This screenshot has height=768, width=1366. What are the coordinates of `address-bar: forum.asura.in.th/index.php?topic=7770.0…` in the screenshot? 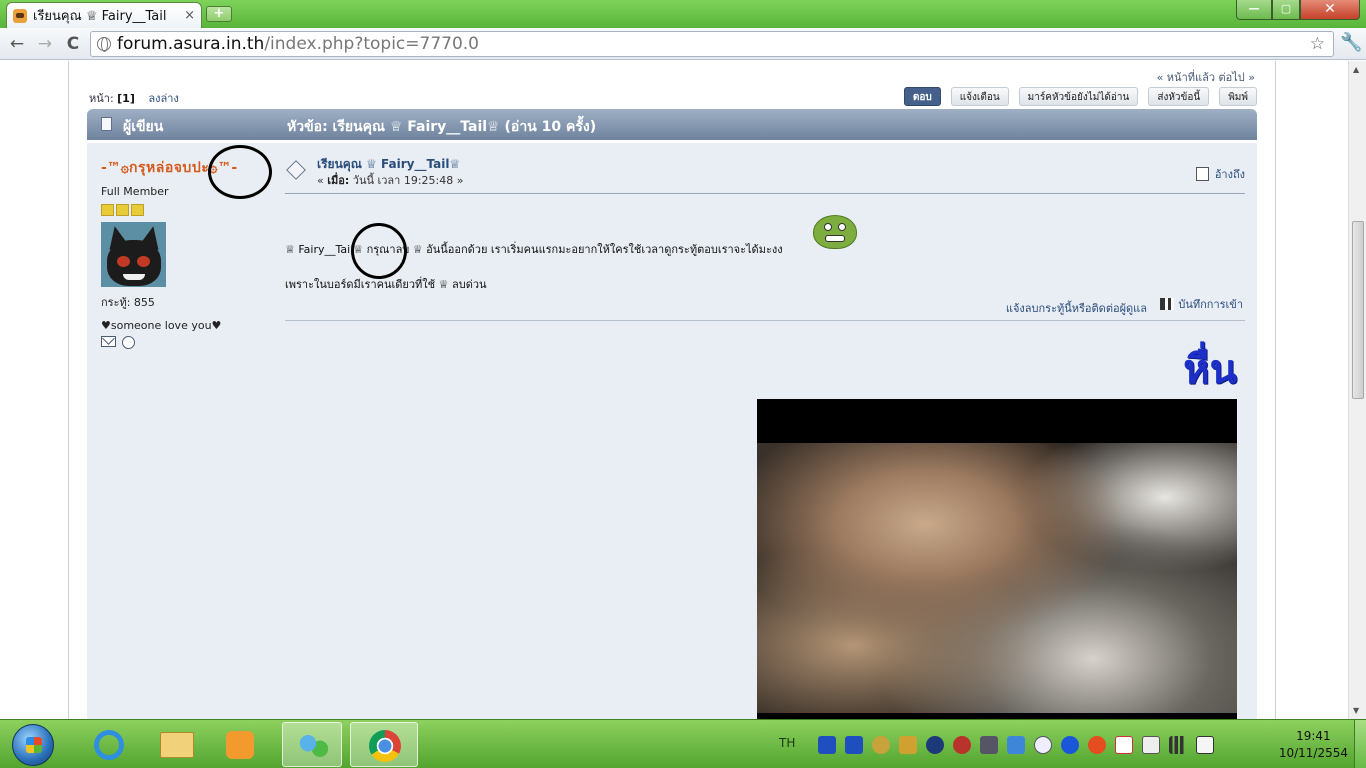 It's located at (712, 44).